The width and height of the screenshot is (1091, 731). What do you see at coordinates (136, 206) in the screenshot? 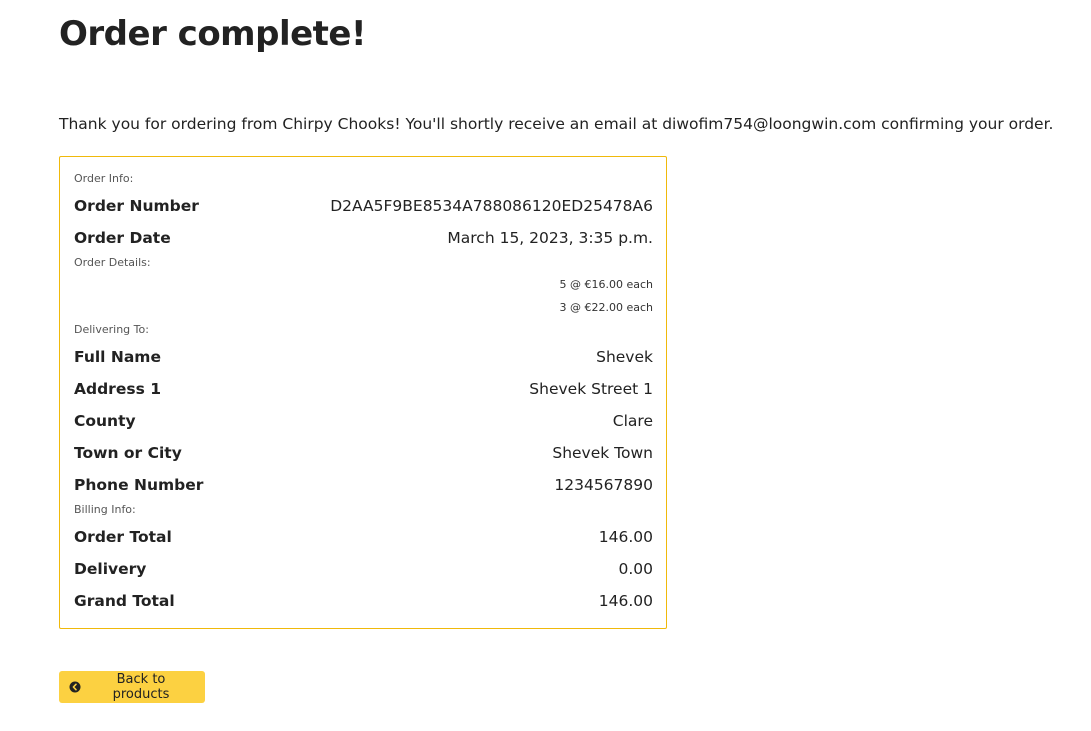
I see `order-number-key: Order Number` at bounding box center [136, 206].